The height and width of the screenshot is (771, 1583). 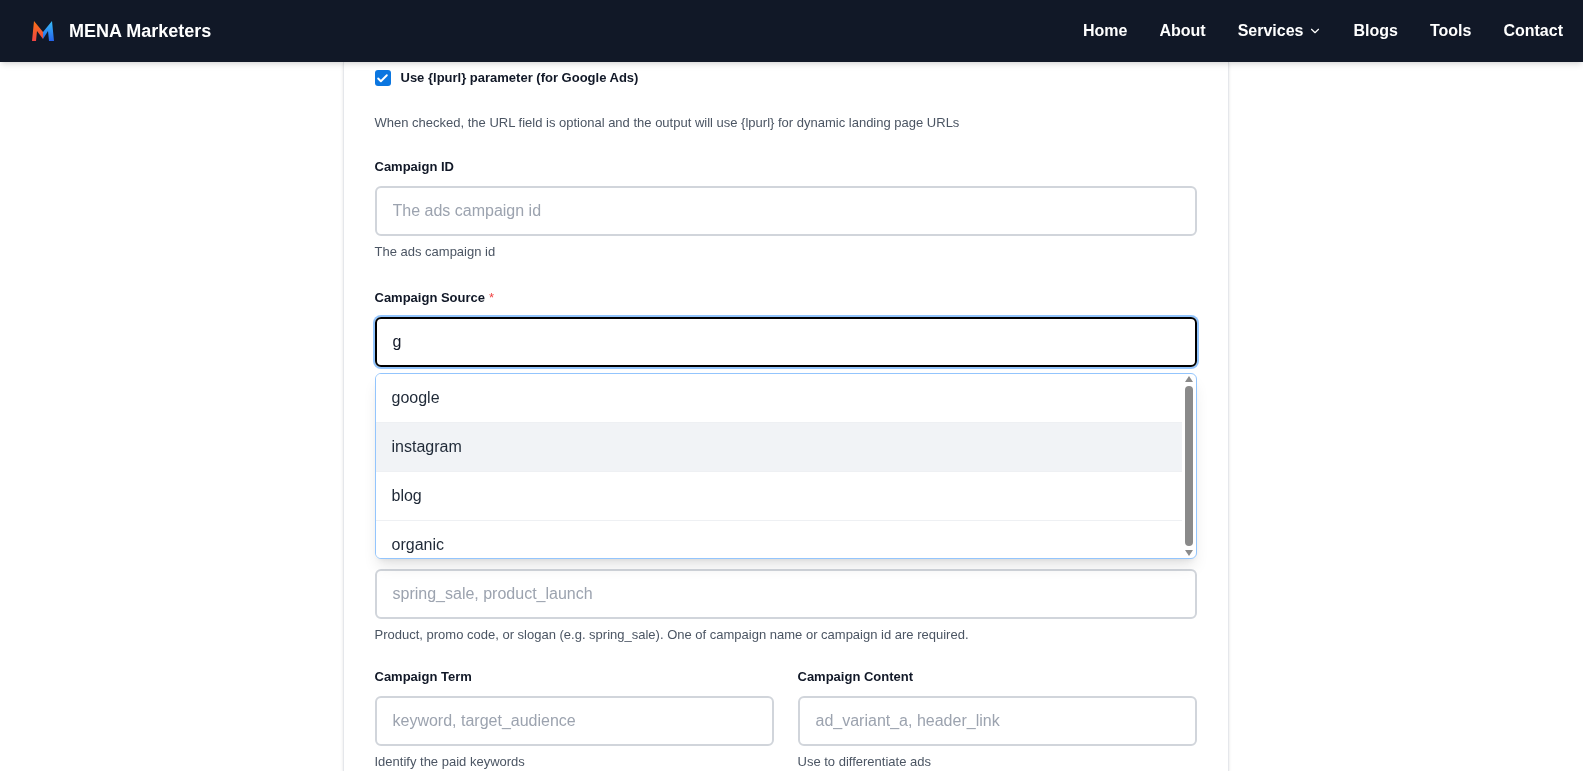 I want to click on suggestion-item: blog, so click(x=778, y=496).